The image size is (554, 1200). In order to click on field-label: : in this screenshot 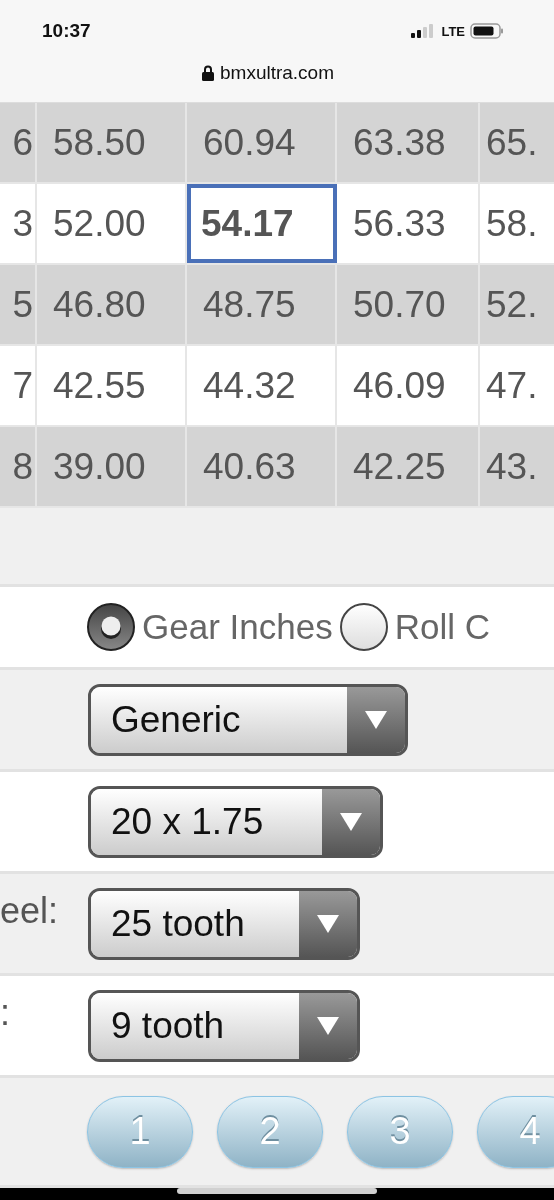, I will do `click(5, 1013)`.